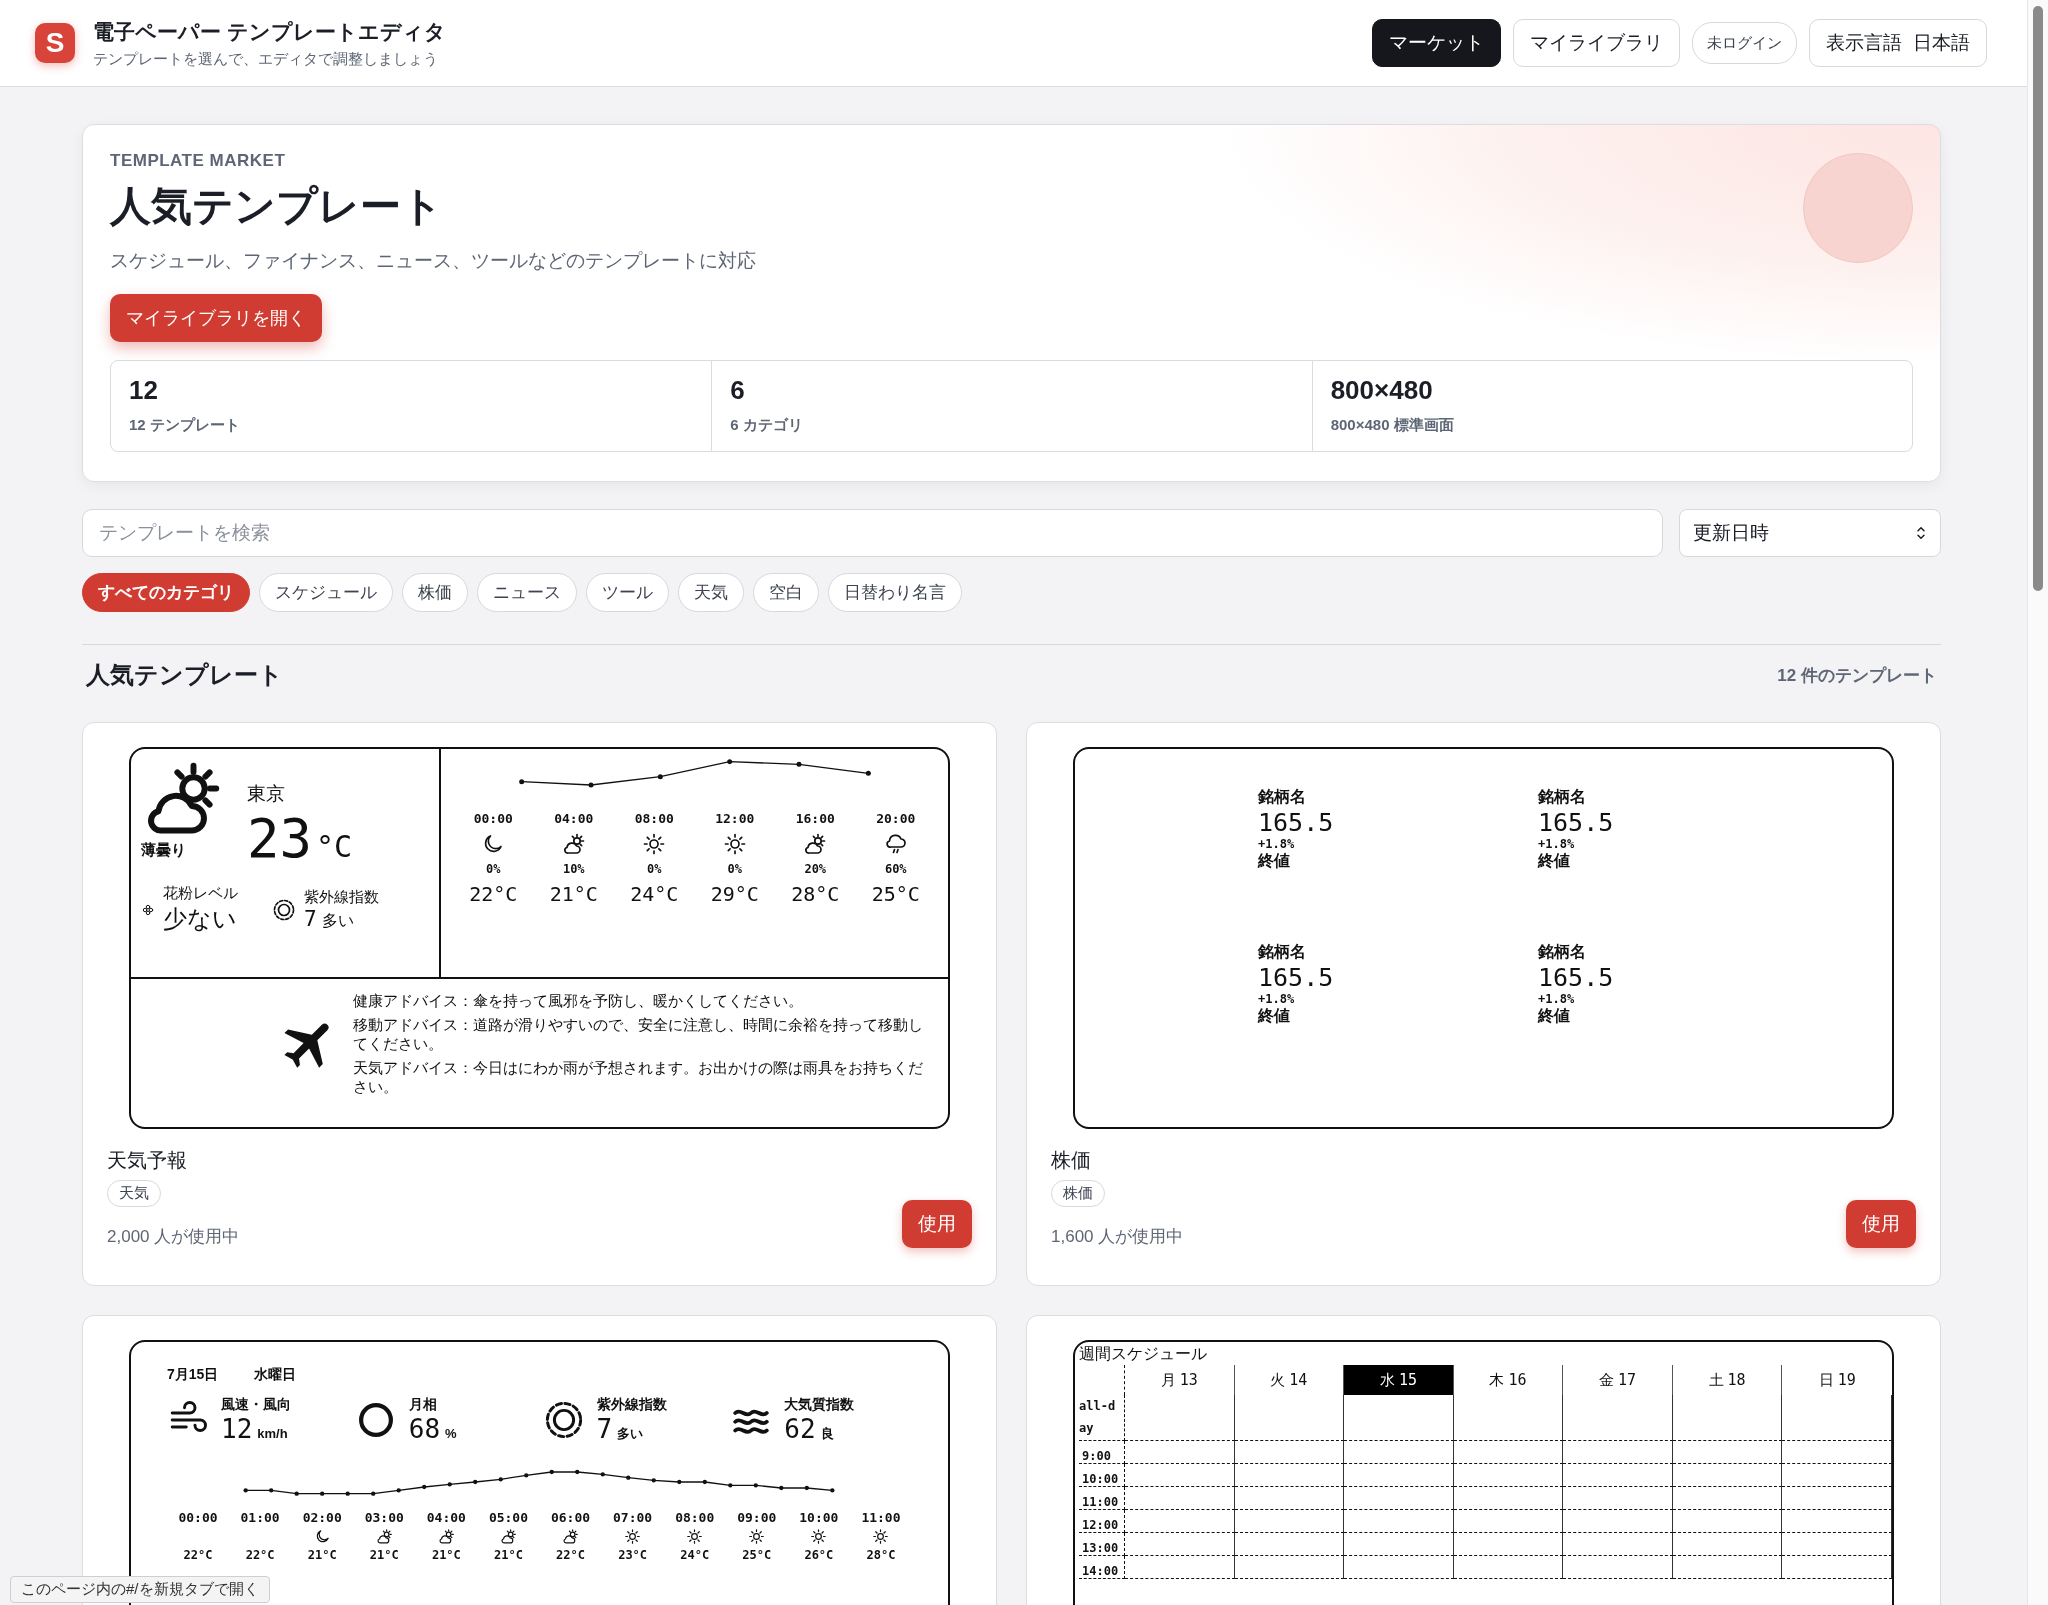 The image size is (2048, 1605). Describe the element at coordinates (1143, 1354) in the screenshot. I see `schedule-title: 週間スケジュール` at that location.